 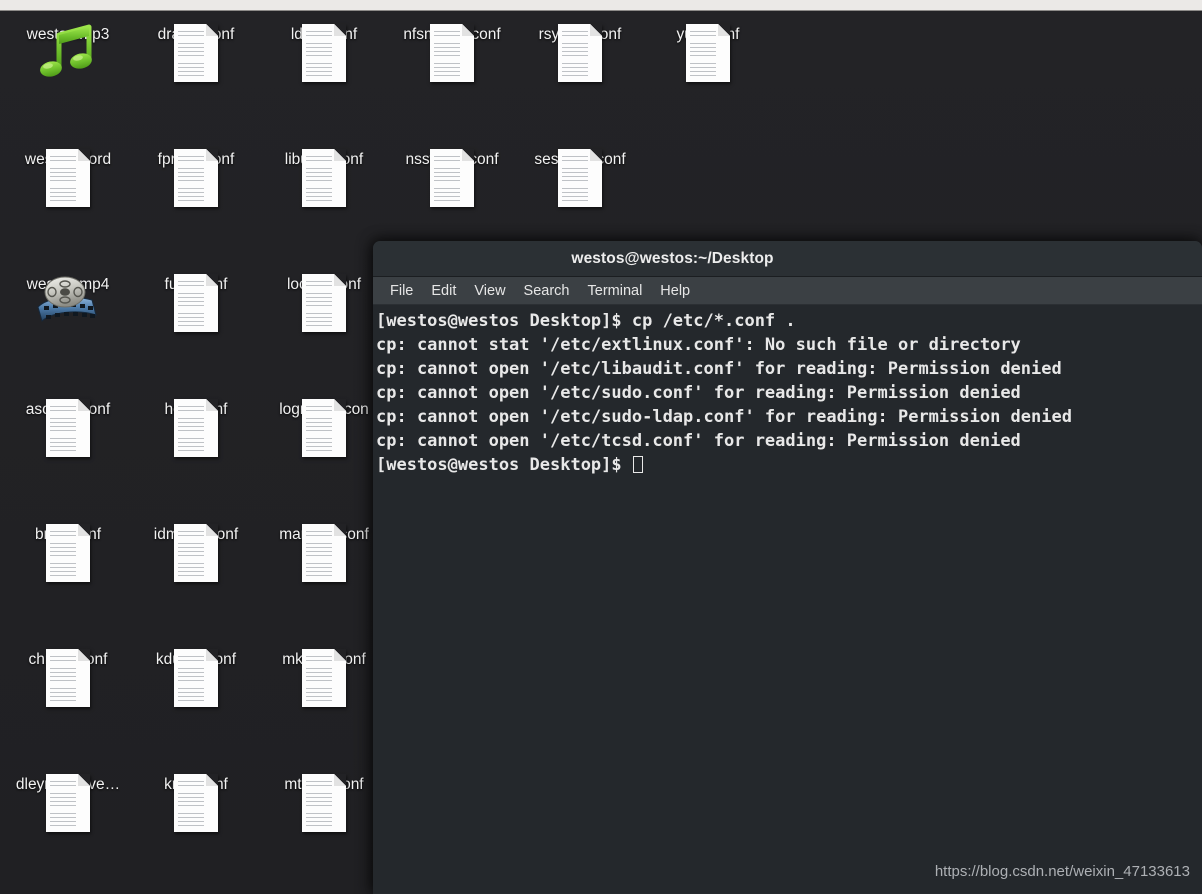 I want to click on desktop-icon: kdump.conf, so click(x=196, y=676).